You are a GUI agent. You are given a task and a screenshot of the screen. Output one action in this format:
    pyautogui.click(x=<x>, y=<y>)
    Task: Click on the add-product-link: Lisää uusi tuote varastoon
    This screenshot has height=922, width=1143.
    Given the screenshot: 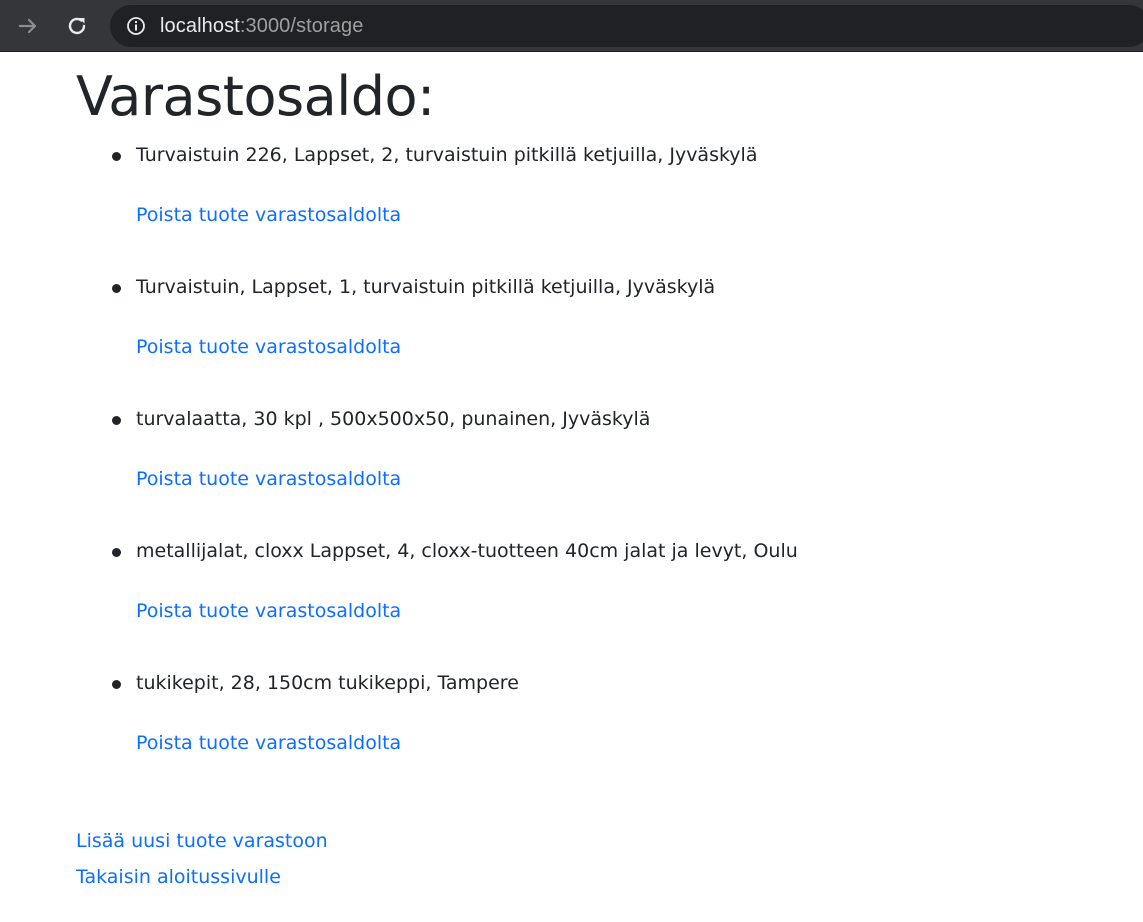 What is the action you would take?
    pyautogui.click(x=202, y=841)
    